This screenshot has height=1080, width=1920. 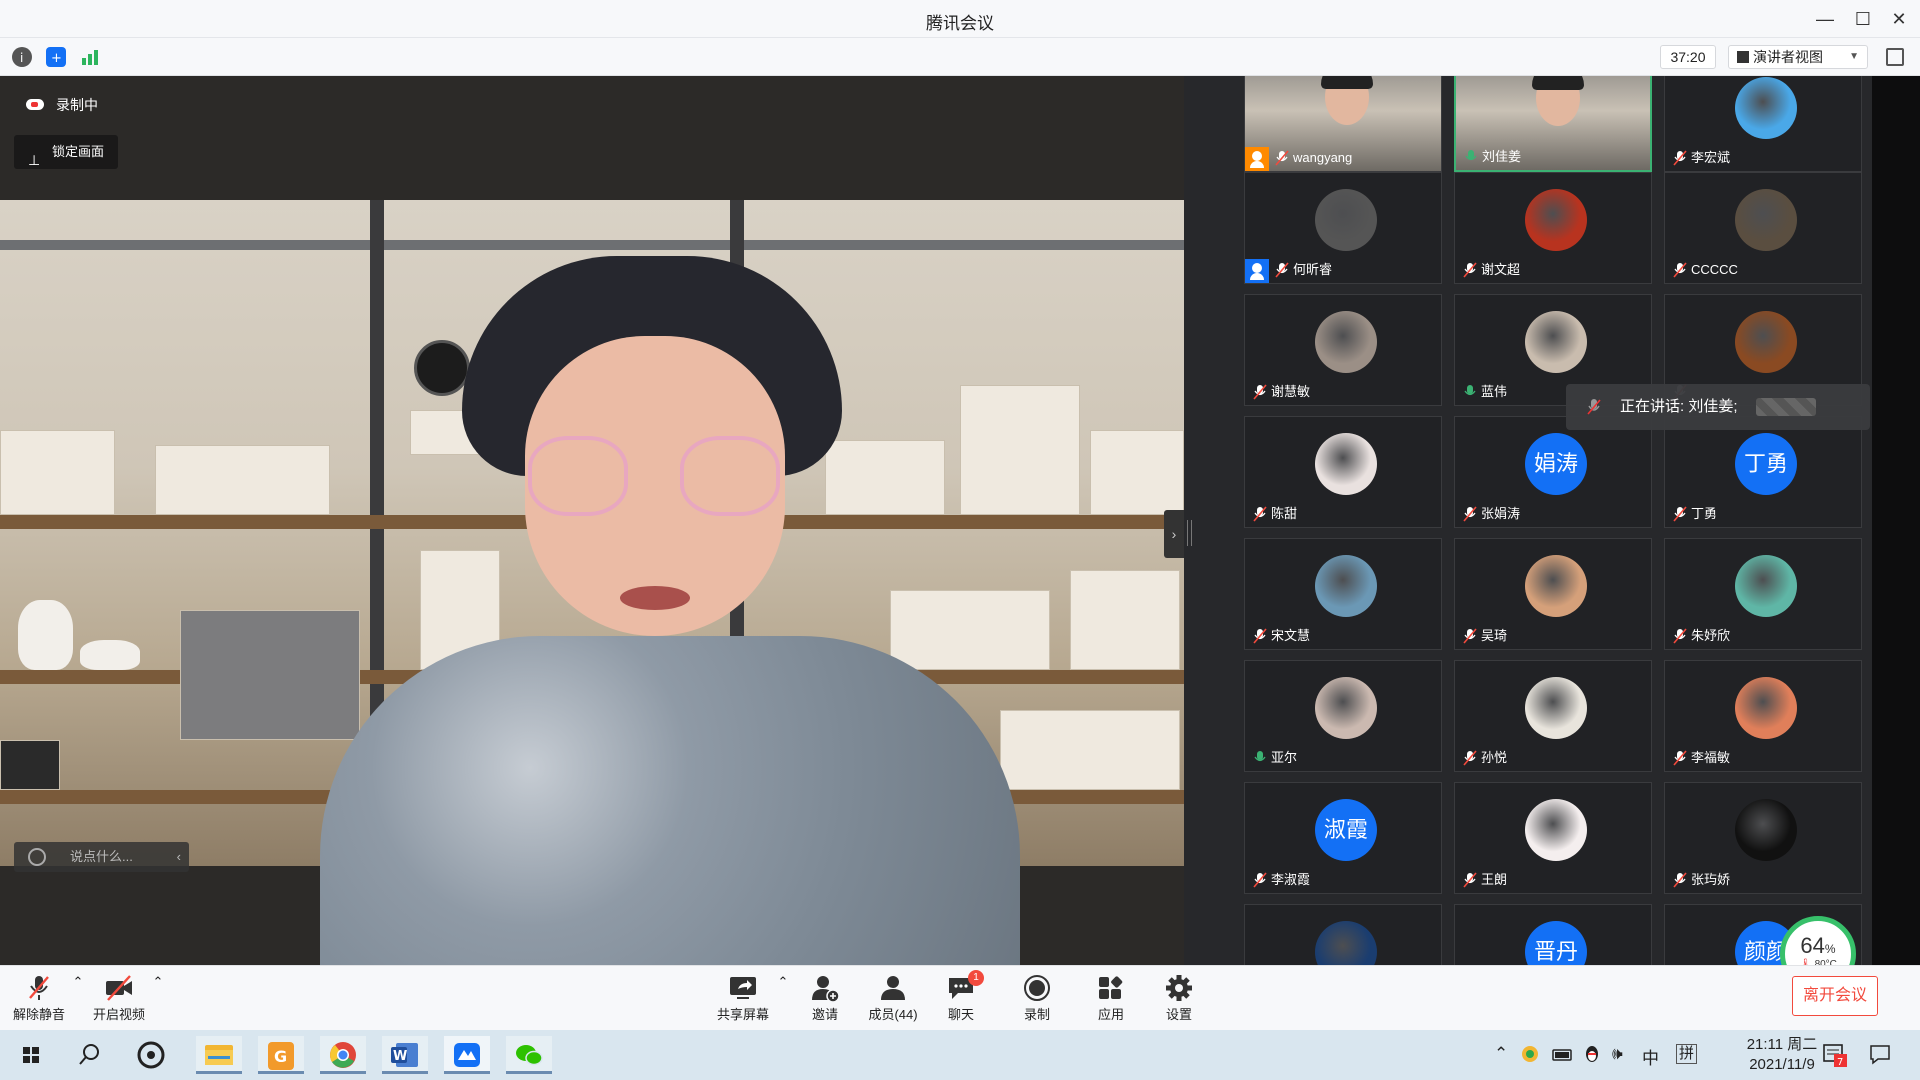 I want to click on lock-view-button: ⊥ 锁定画面, so click(x=66, y=152).